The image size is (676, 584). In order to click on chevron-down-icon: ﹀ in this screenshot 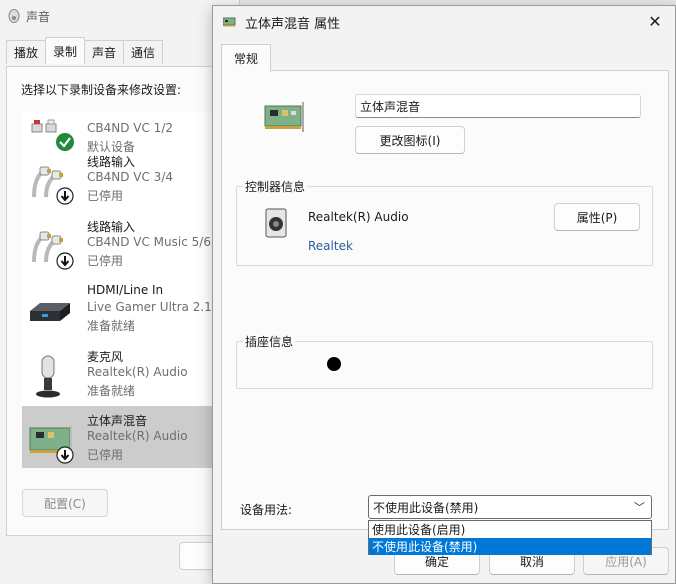, I will do `click(639, 507)`.